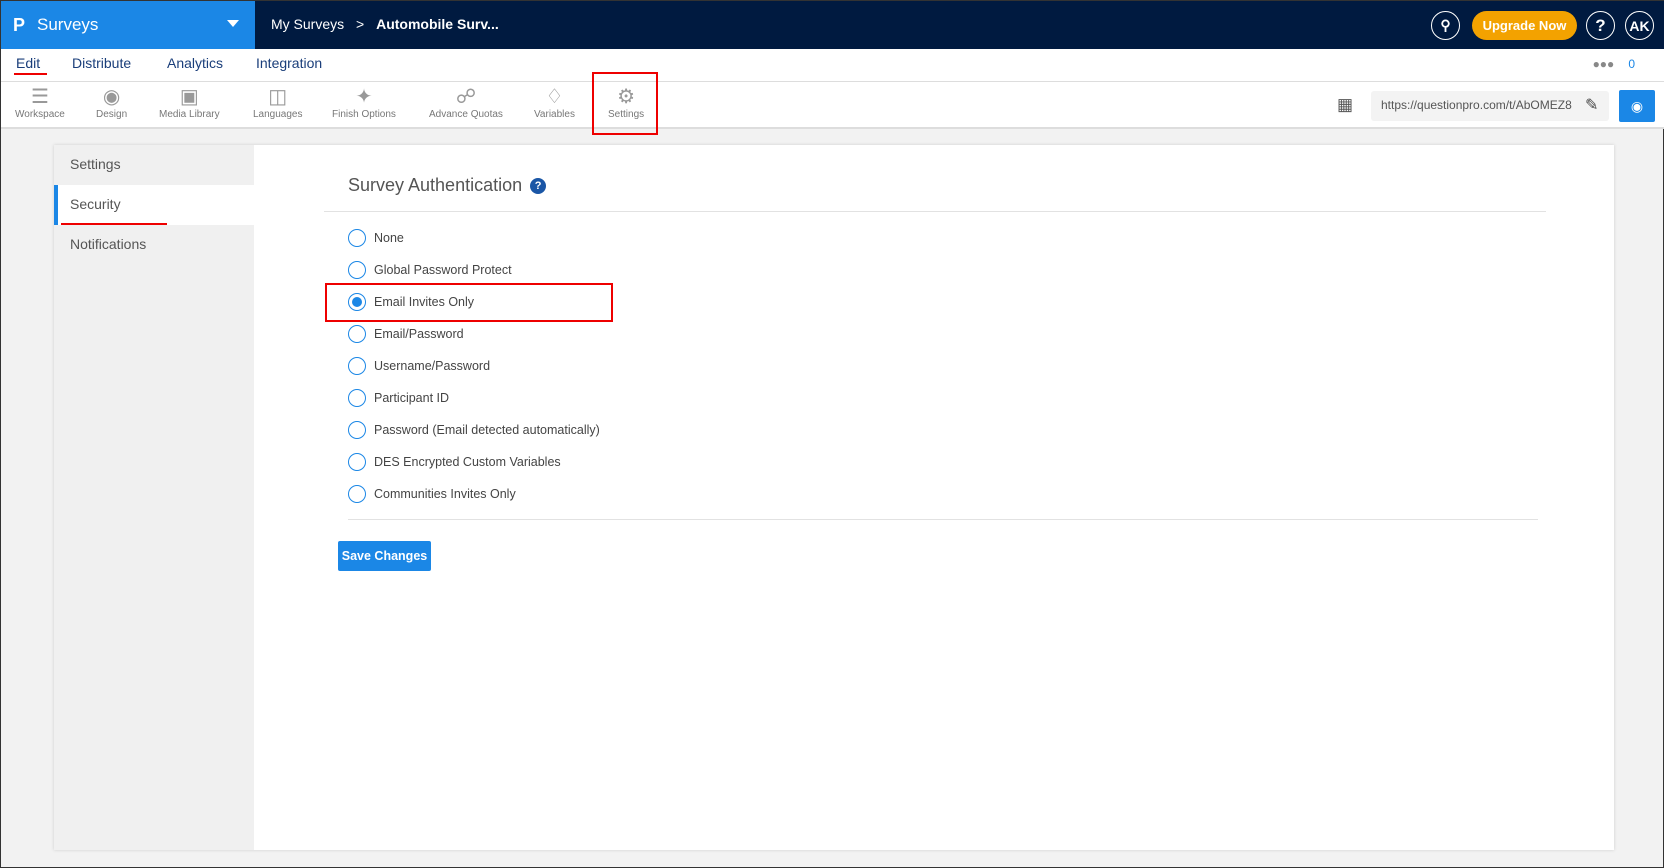  What do you see at coordinates (389, 238) in the screenshot?
I see `auth-option-label: None` at bounding box center [389, 238].